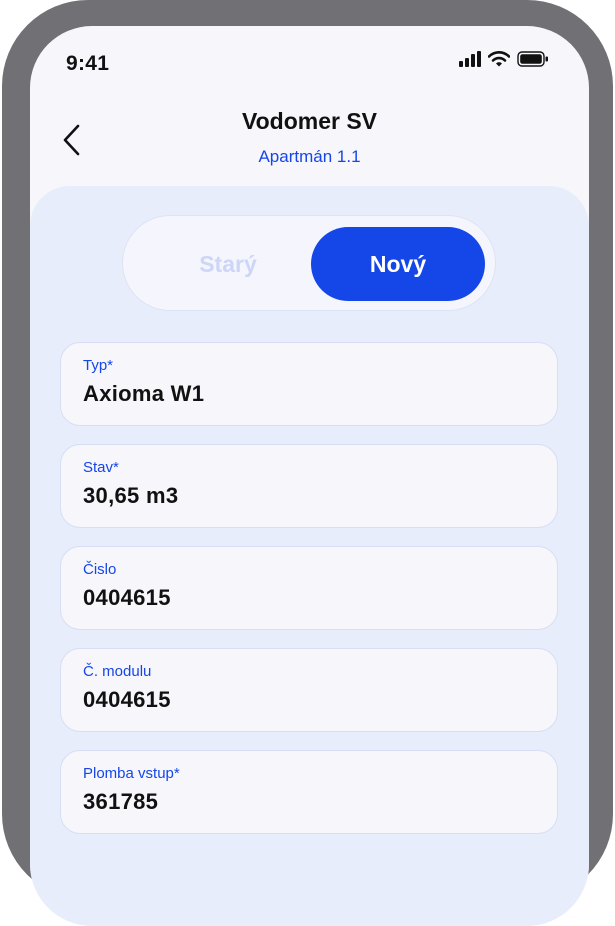 This screenshot has height=926, width=615. I want to click on field-label: Typ*, so click(98, 365).